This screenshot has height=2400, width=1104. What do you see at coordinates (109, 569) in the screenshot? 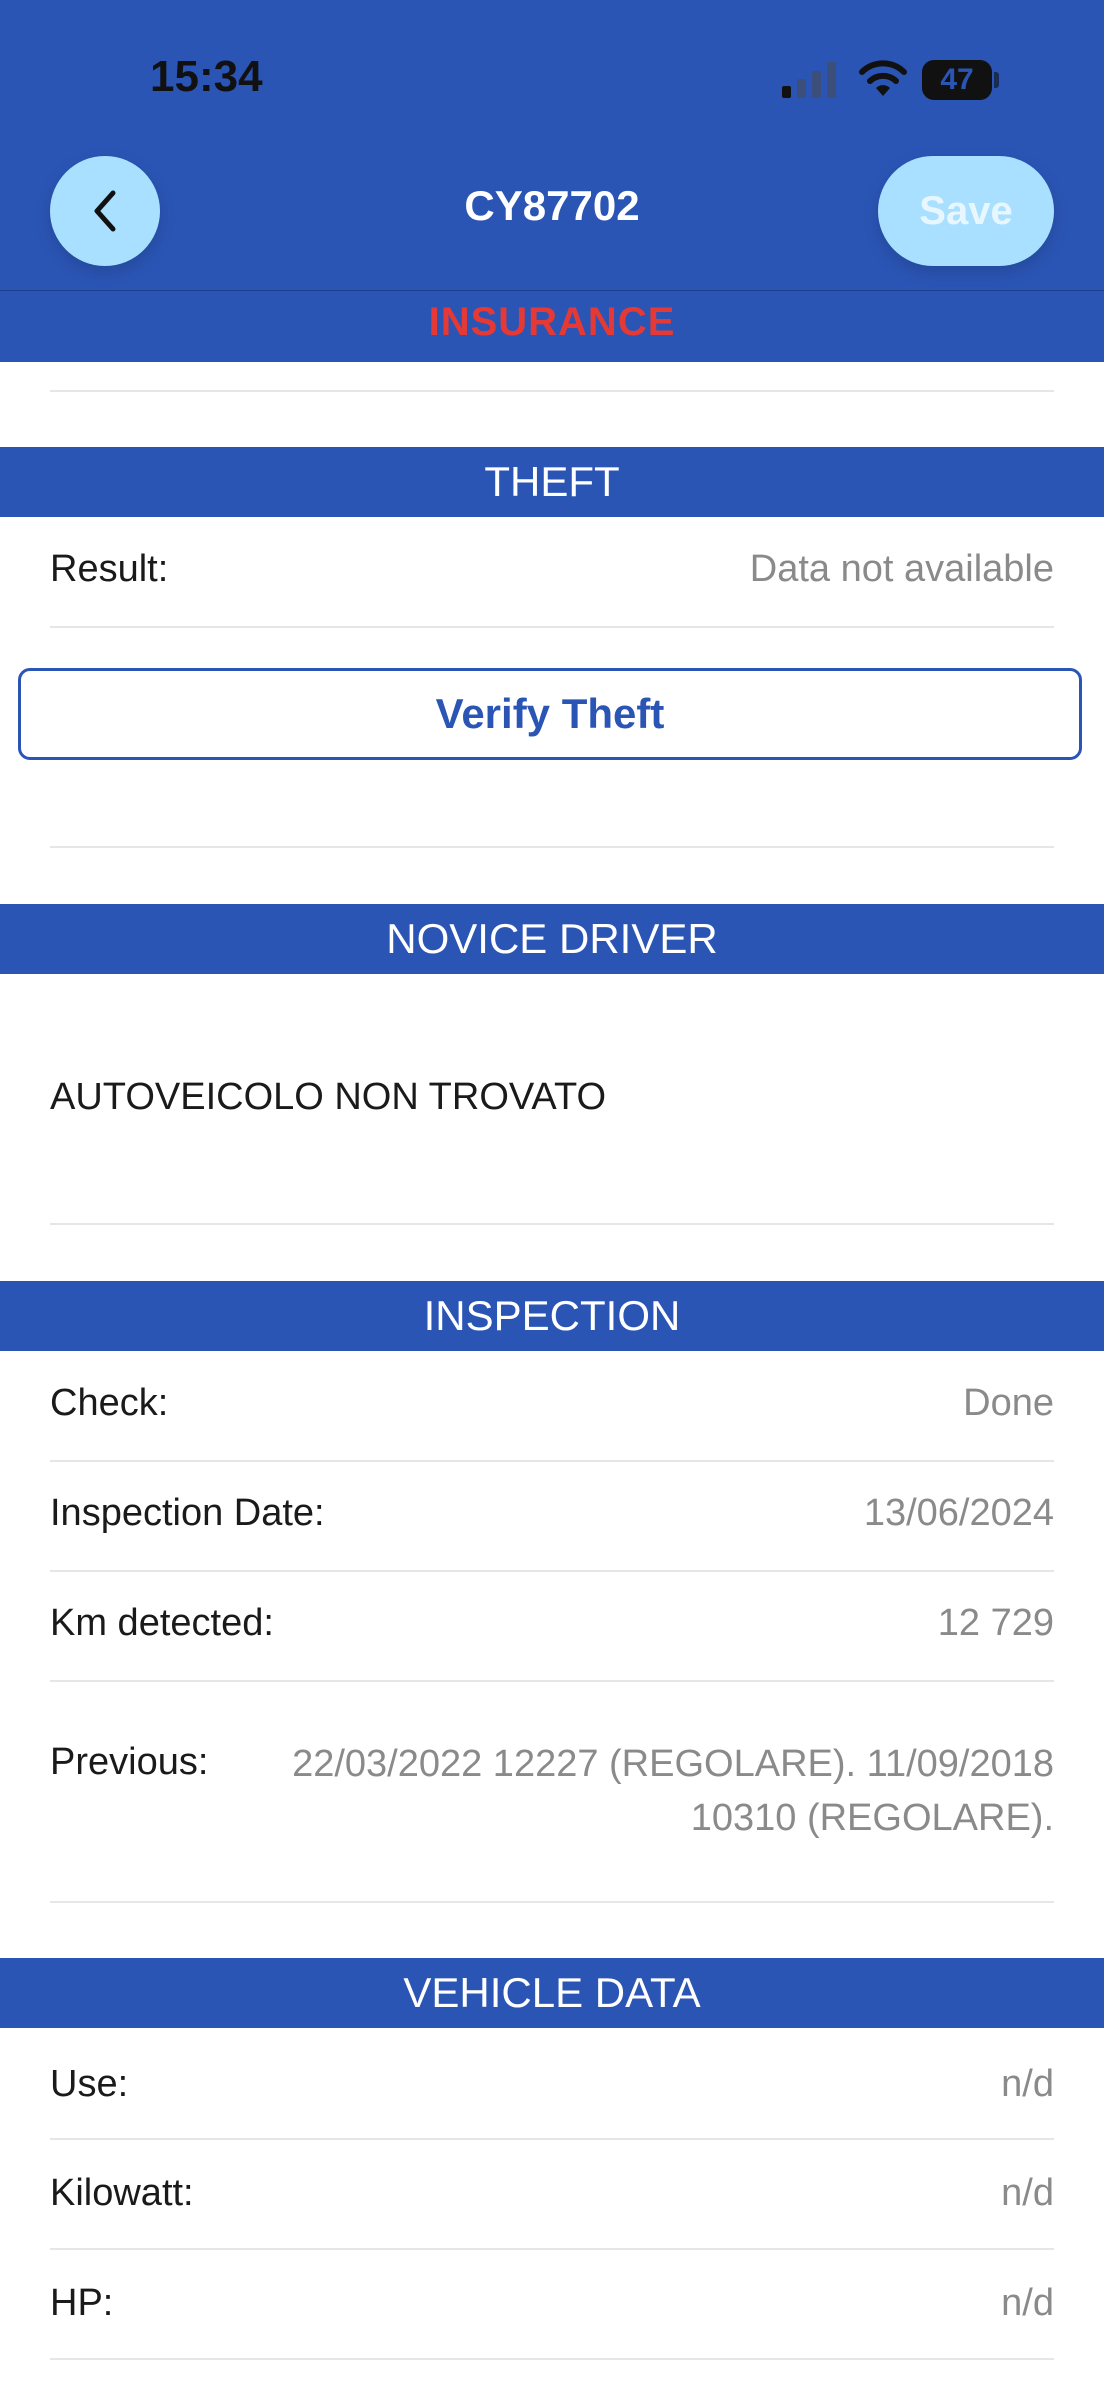
I see `result-label: Result:` at bounding box center [109, 569].